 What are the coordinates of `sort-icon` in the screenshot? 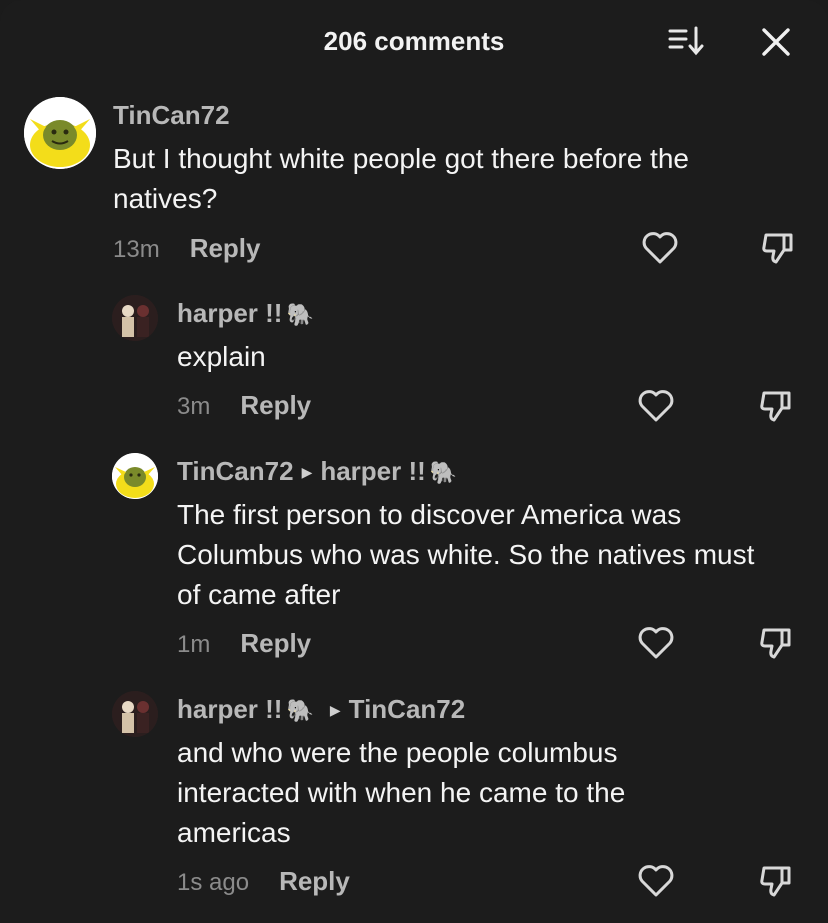 It's located at (686, 41).